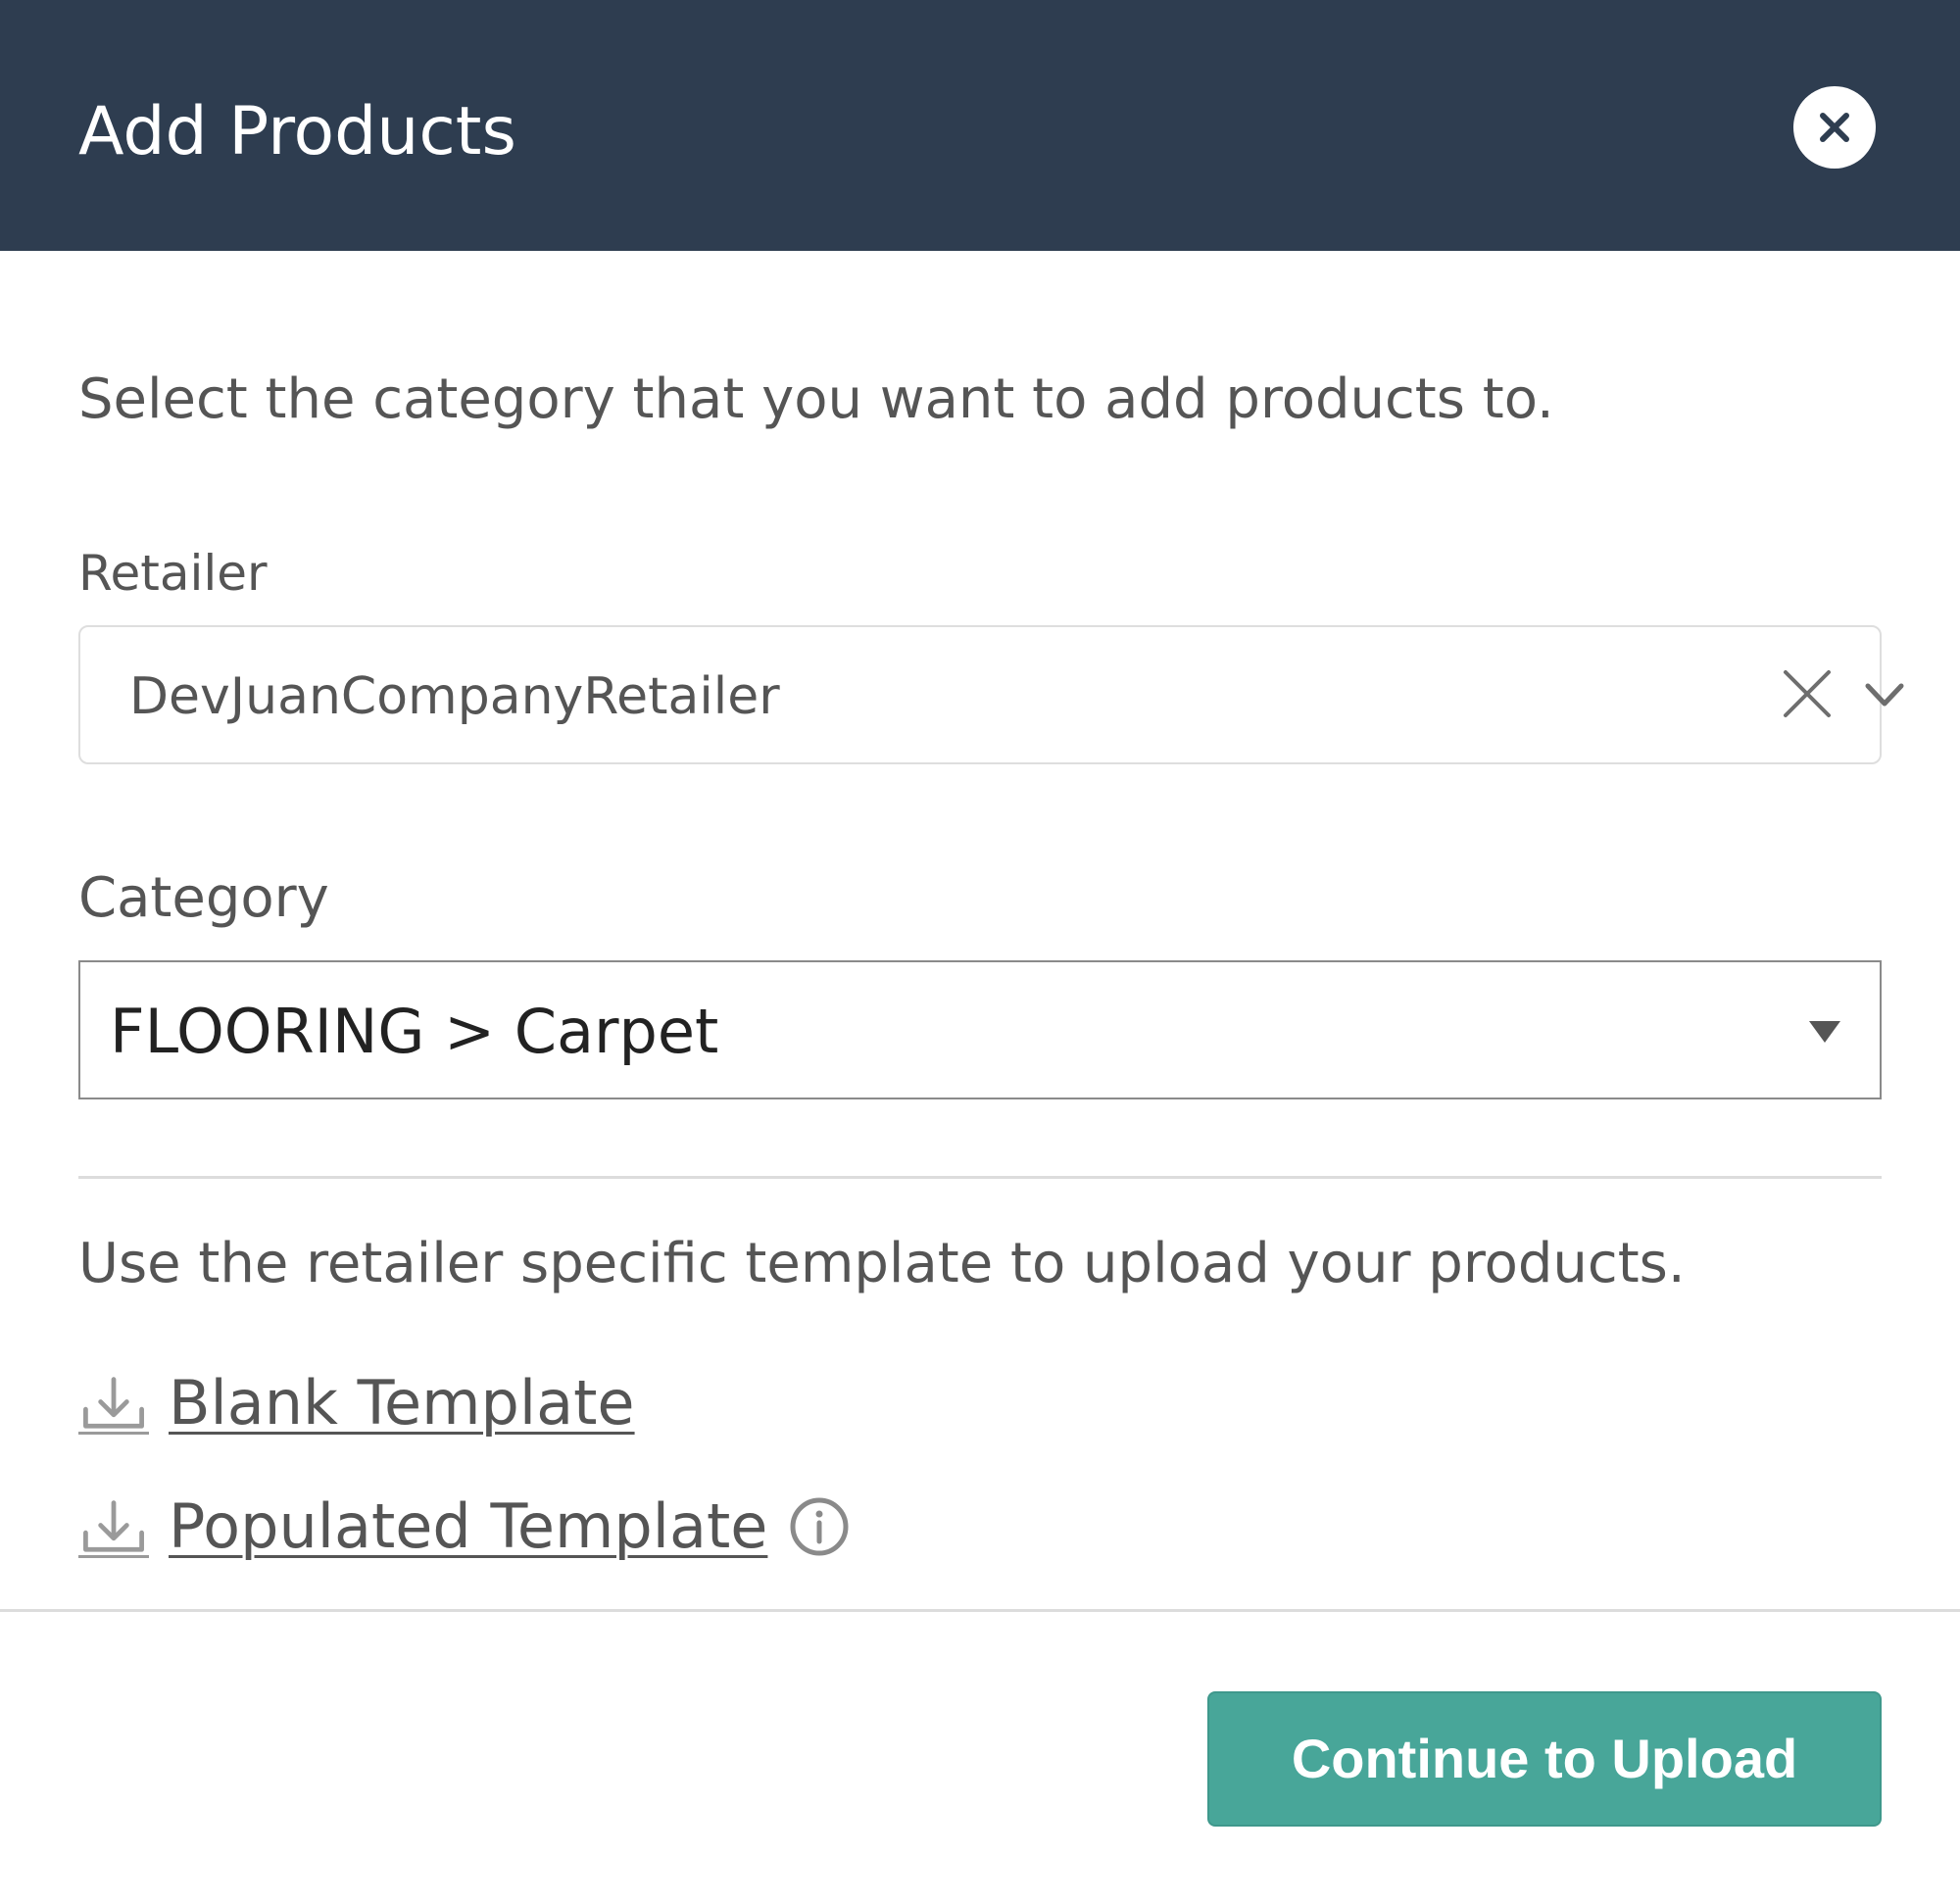 The height and width of the screenshot is (1903, 1960). What do you see at coordinates (980, 1029) in the screenshot?
I see `category-select: FLOORING > Carpet` at bounding box center [980, 1029].